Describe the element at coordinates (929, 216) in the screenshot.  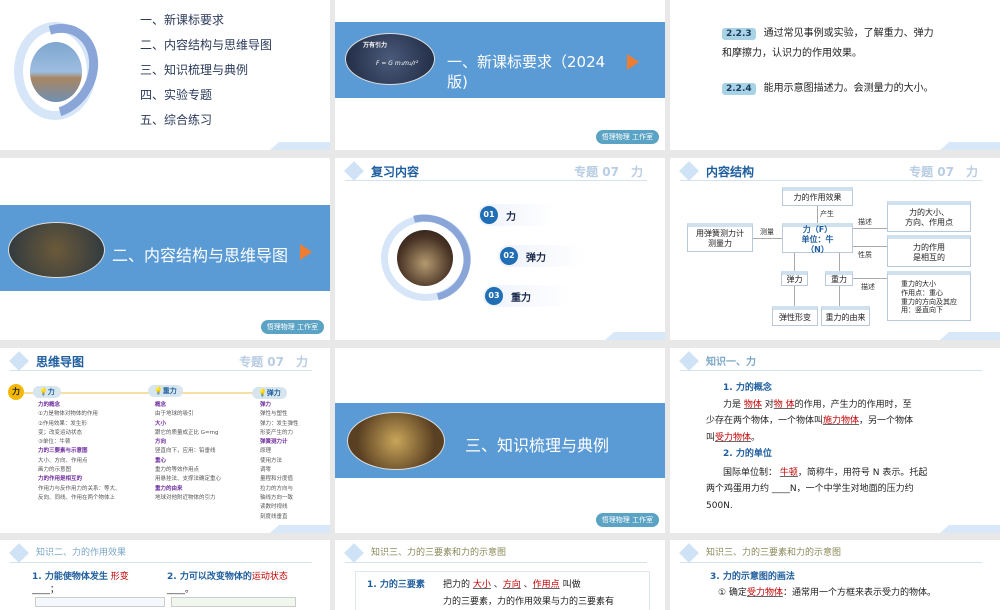
I see `box-three-elements: 力的大小、 方向、作用点` at that location.